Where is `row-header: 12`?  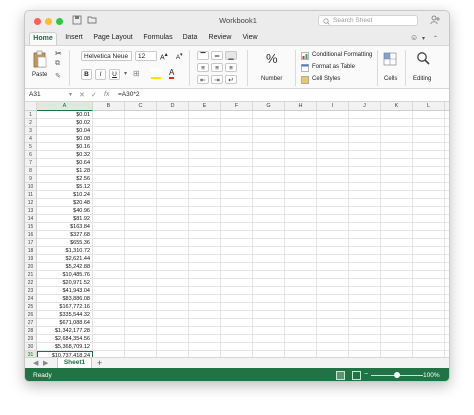 row-header: 12 is located at coordinates (31, 203).